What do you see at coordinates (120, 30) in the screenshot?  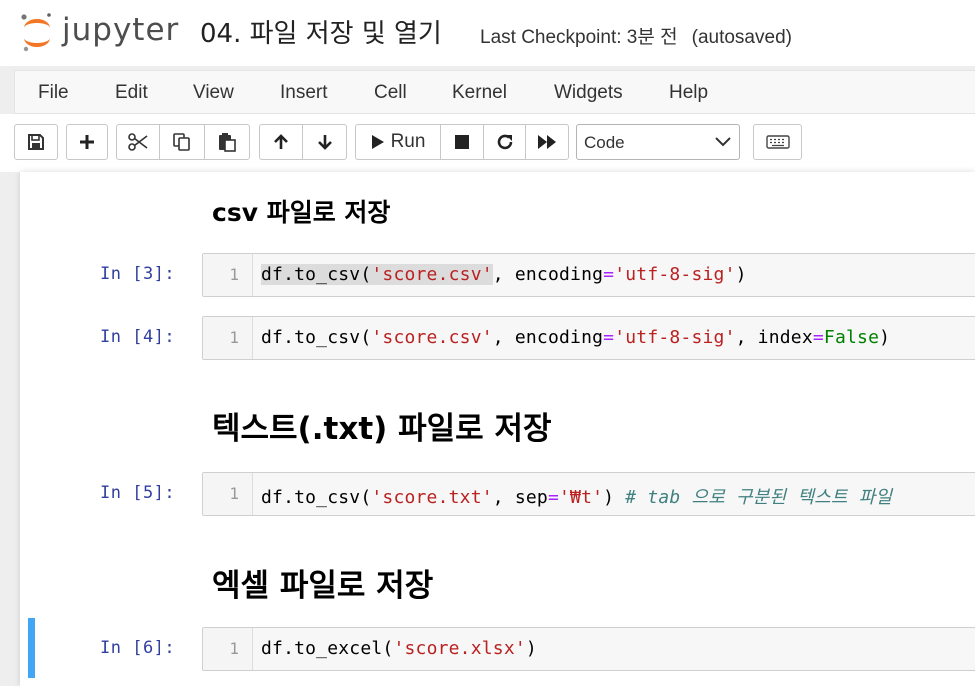 I see `brand-name: jupyter` at bounding box center [120, 30].